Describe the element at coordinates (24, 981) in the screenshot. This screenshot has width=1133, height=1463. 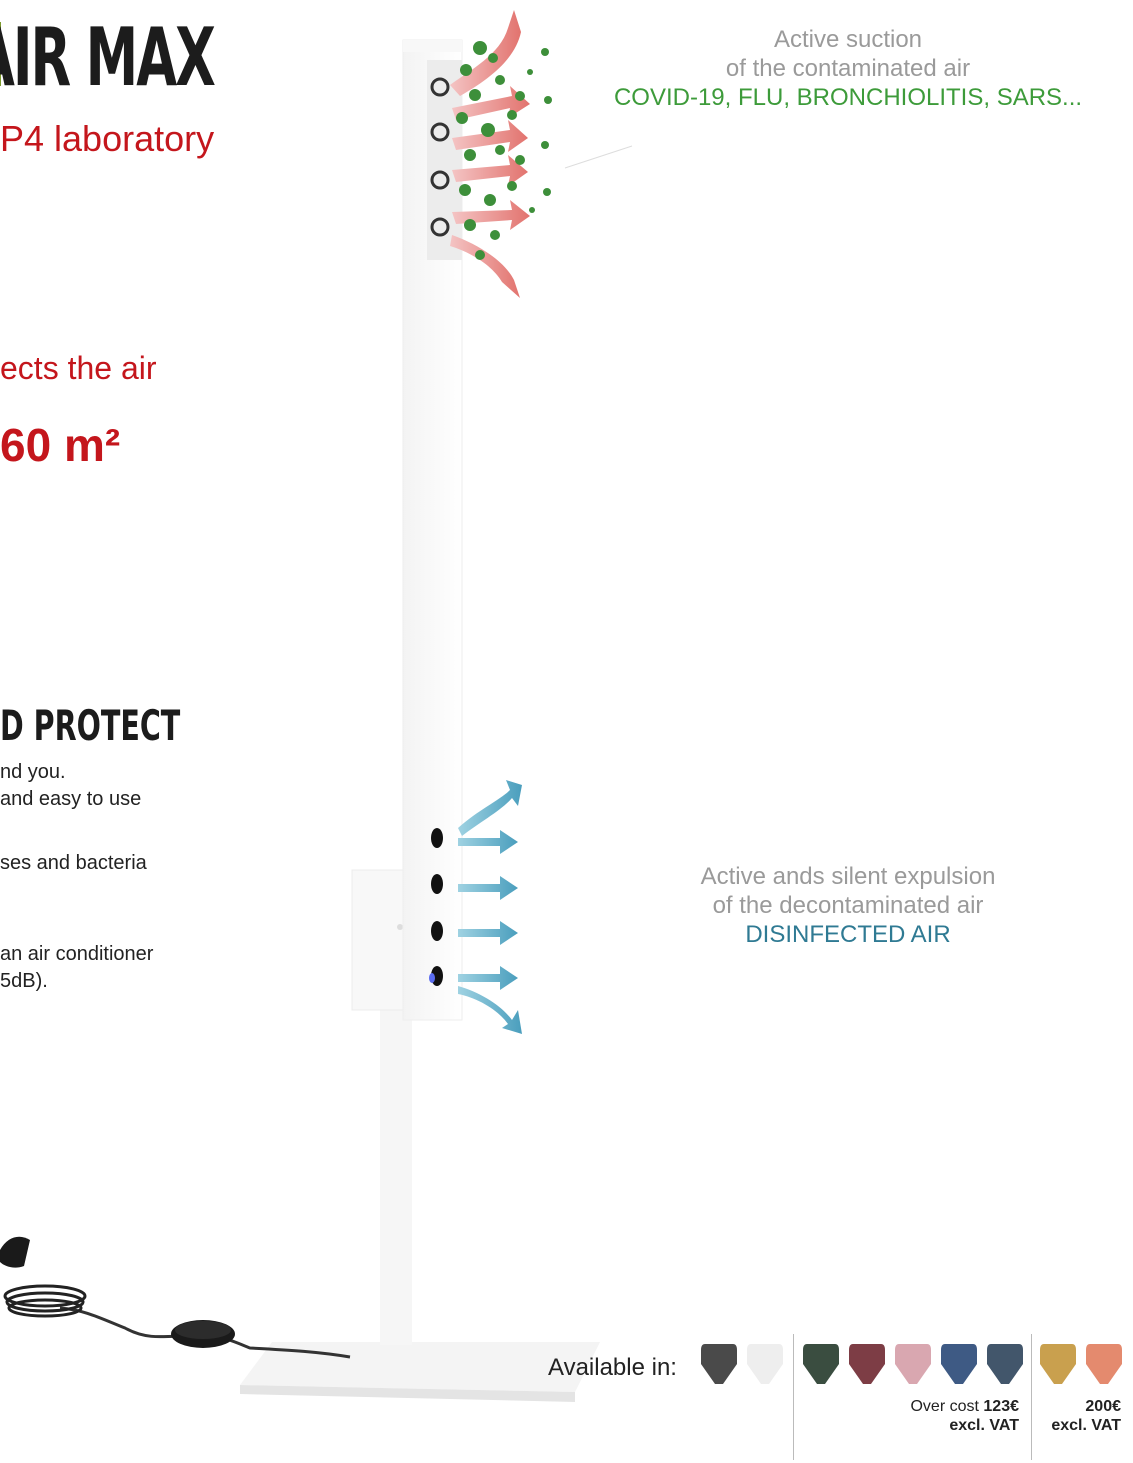
I see `body-line: 5dB).` at that location.